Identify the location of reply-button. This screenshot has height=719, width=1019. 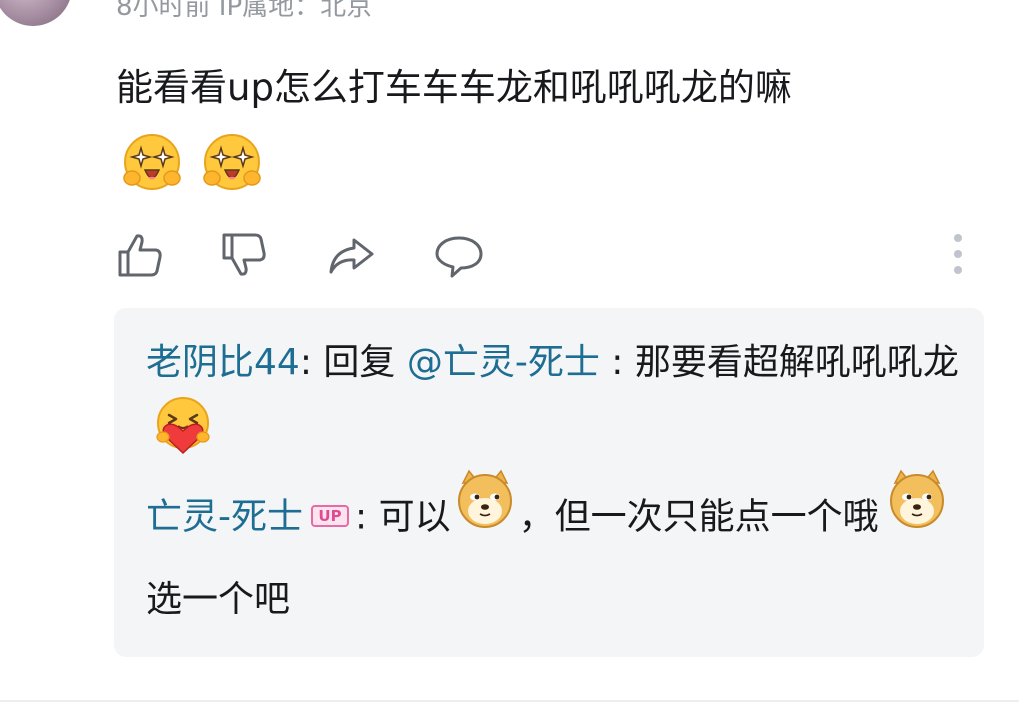
(459, 255).